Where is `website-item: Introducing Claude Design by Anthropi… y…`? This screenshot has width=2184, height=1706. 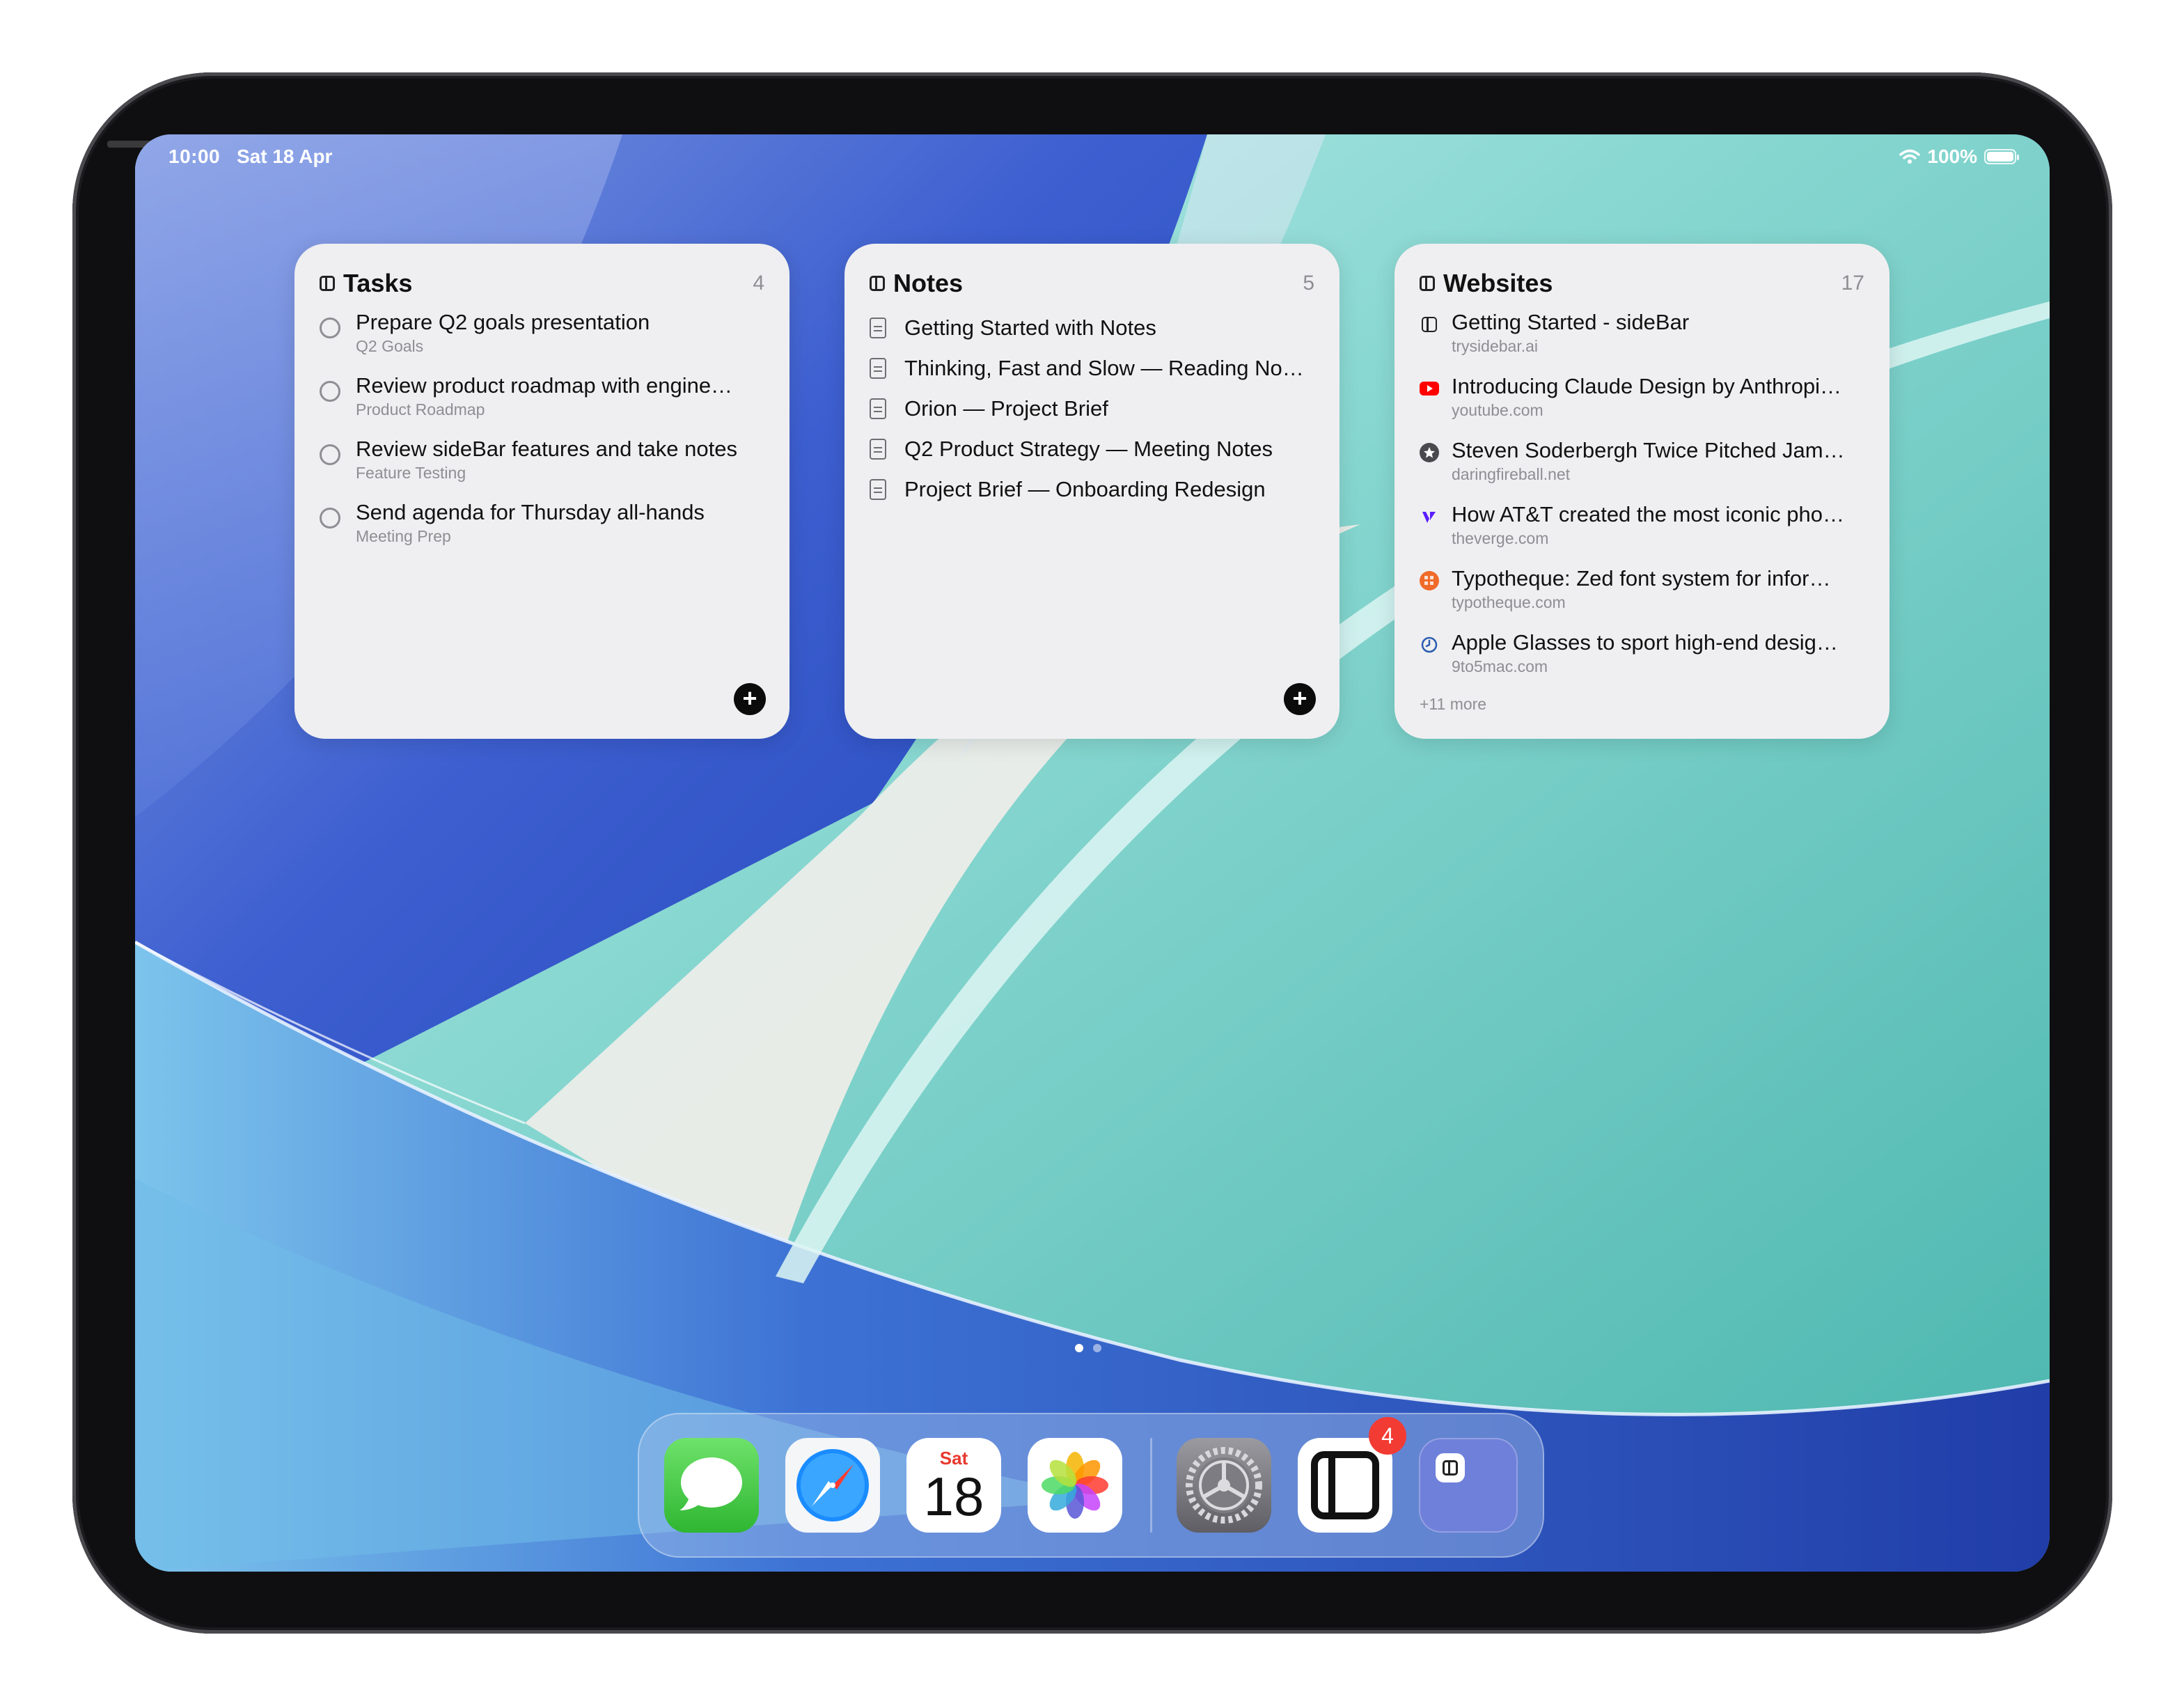
website-item: Introducing Claude Design by Anthropi… y… is located at coordinates (1642, 404).